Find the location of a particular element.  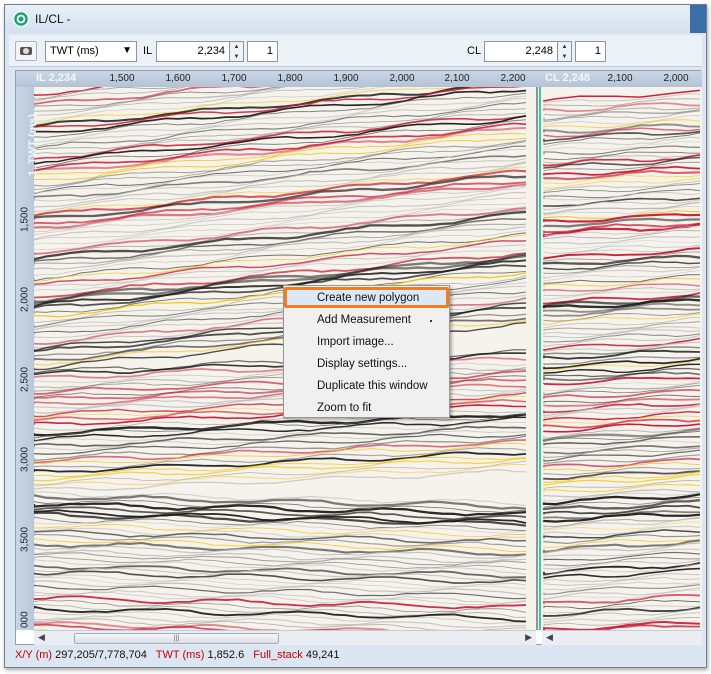

x-tick-label: 2,200 is located at coordinates (513, 78).